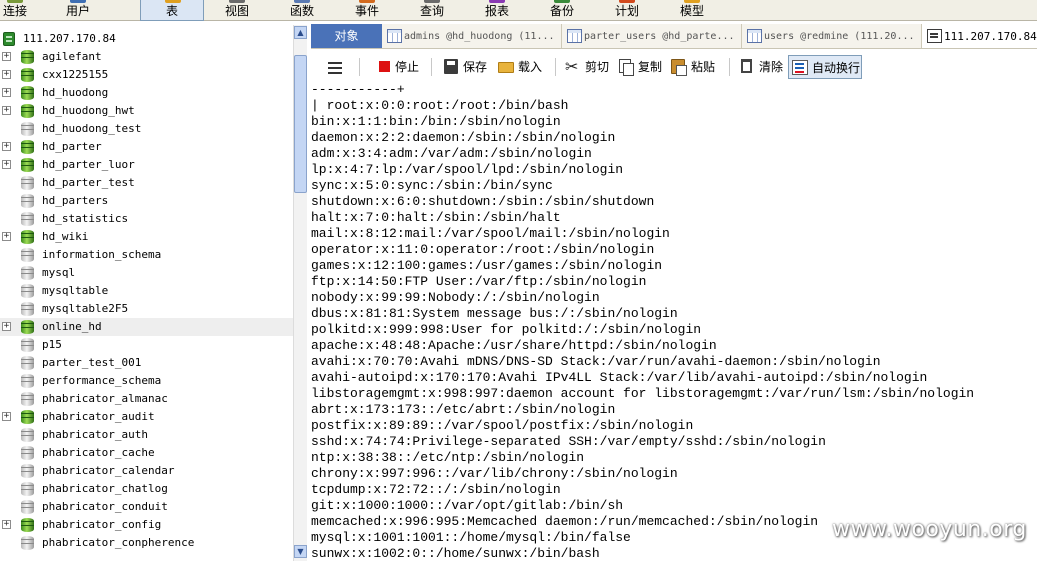  What do you see at coordinates (521, 67) in the screenshot?
I see `load-button: 载入` at bounding box center [521, 67].